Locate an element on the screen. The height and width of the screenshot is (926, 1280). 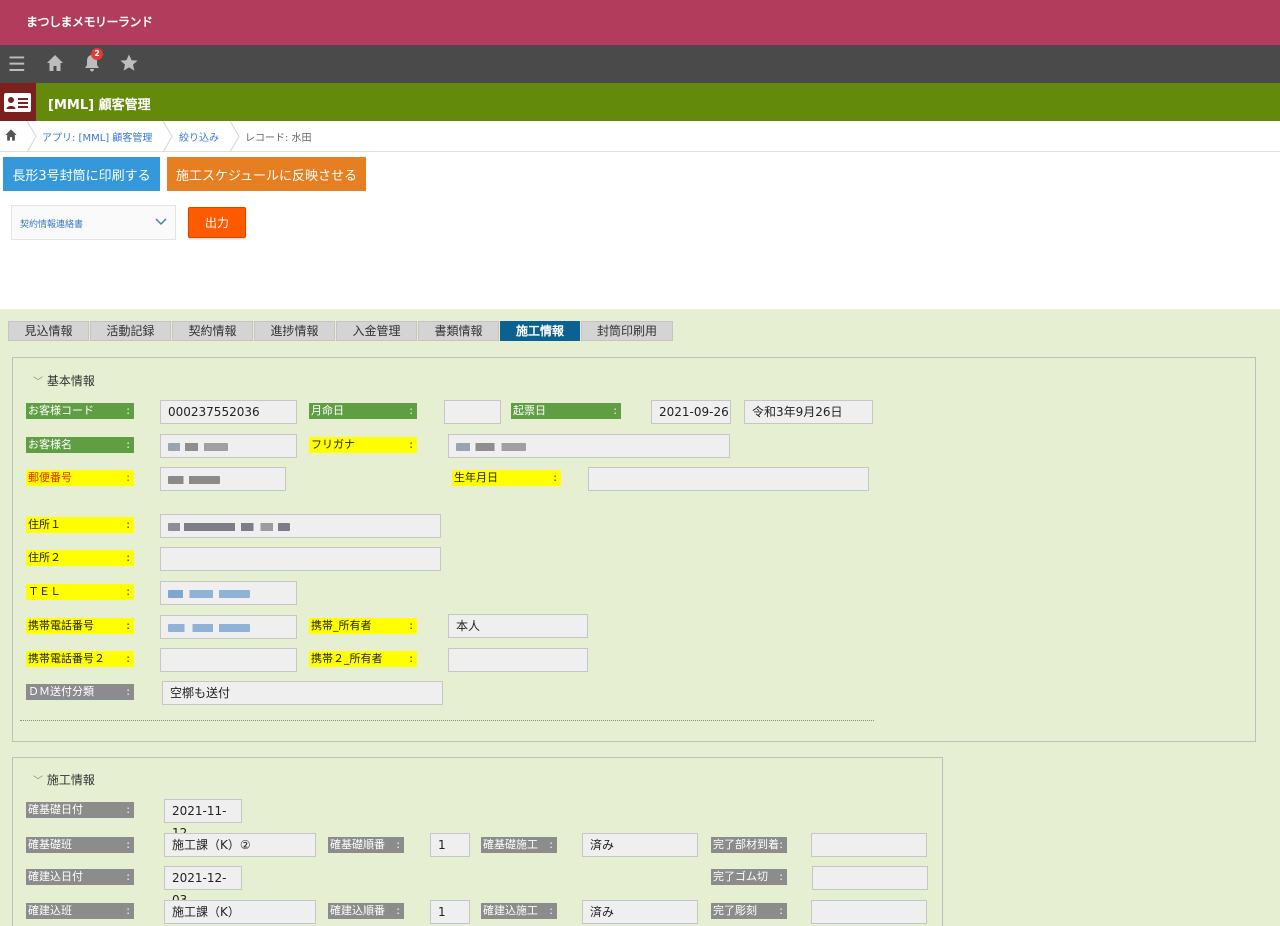
build-team-label: 確建込班: is located at coordinates (80, 911).